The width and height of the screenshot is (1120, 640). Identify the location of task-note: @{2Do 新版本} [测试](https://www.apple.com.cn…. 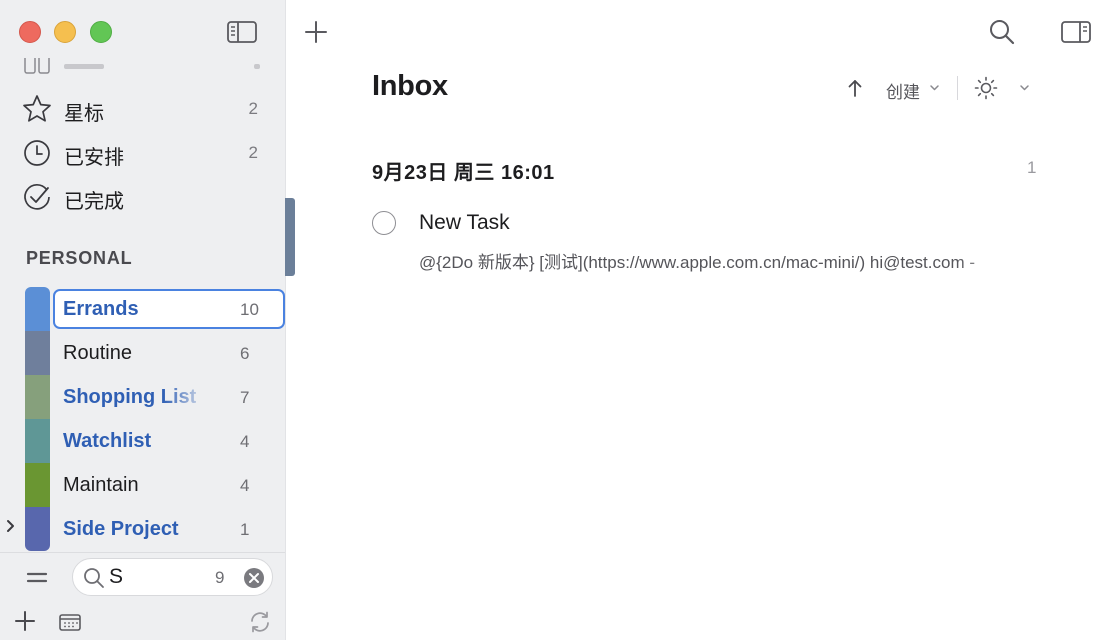
(697, 262).